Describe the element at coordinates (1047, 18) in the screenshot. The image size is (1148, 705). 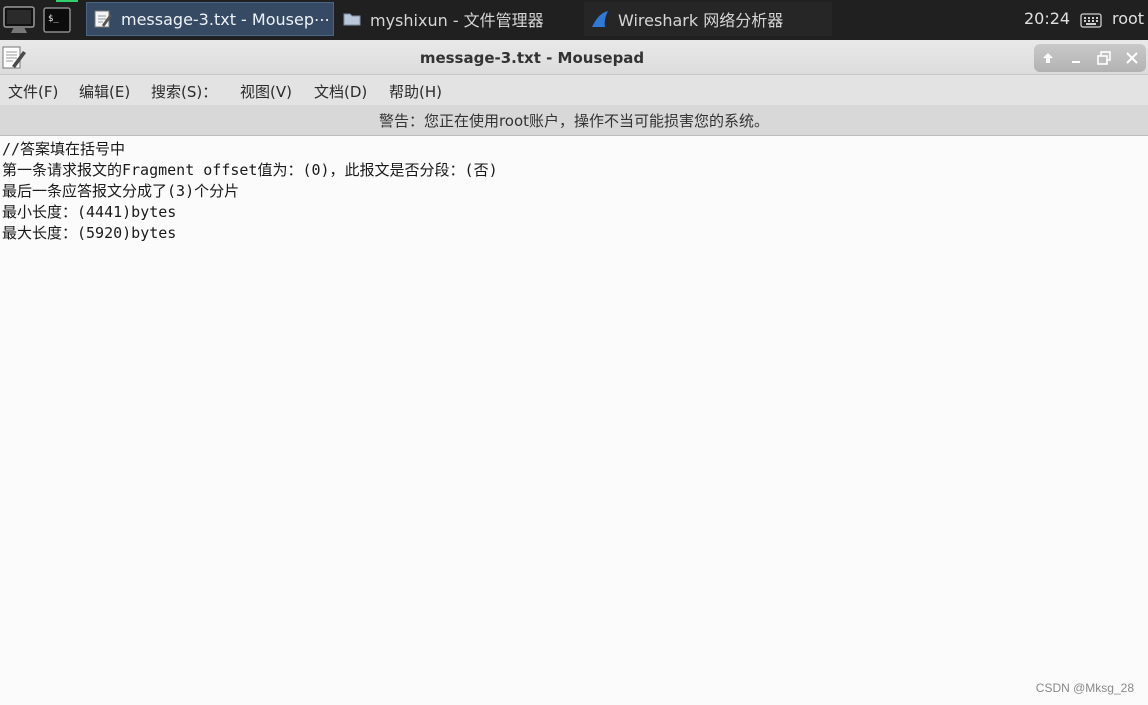
I see `clock: 20:24` at that location.